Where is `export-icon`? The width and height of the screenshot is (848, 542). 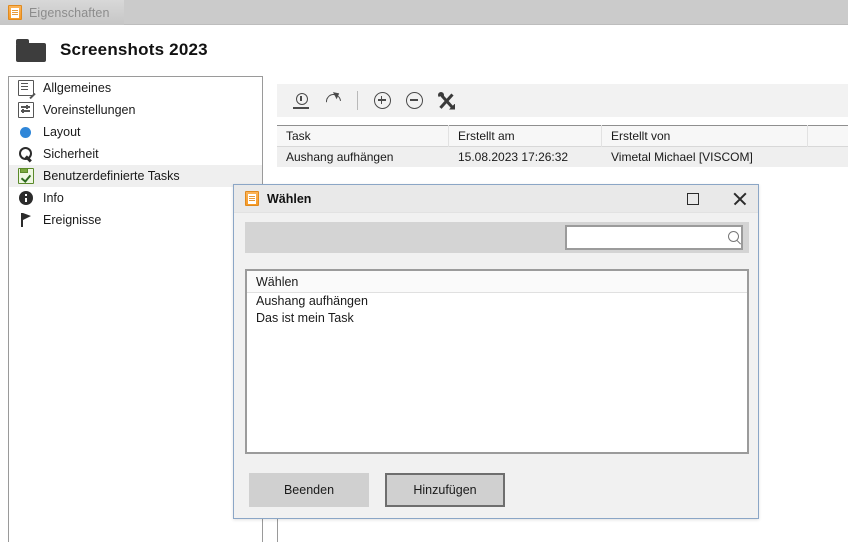 export-icon is located at coordinates (301, 101).